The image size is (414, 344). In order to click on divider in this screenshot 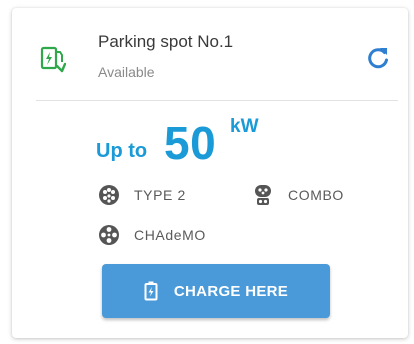, I will do `click(217, 100)`.